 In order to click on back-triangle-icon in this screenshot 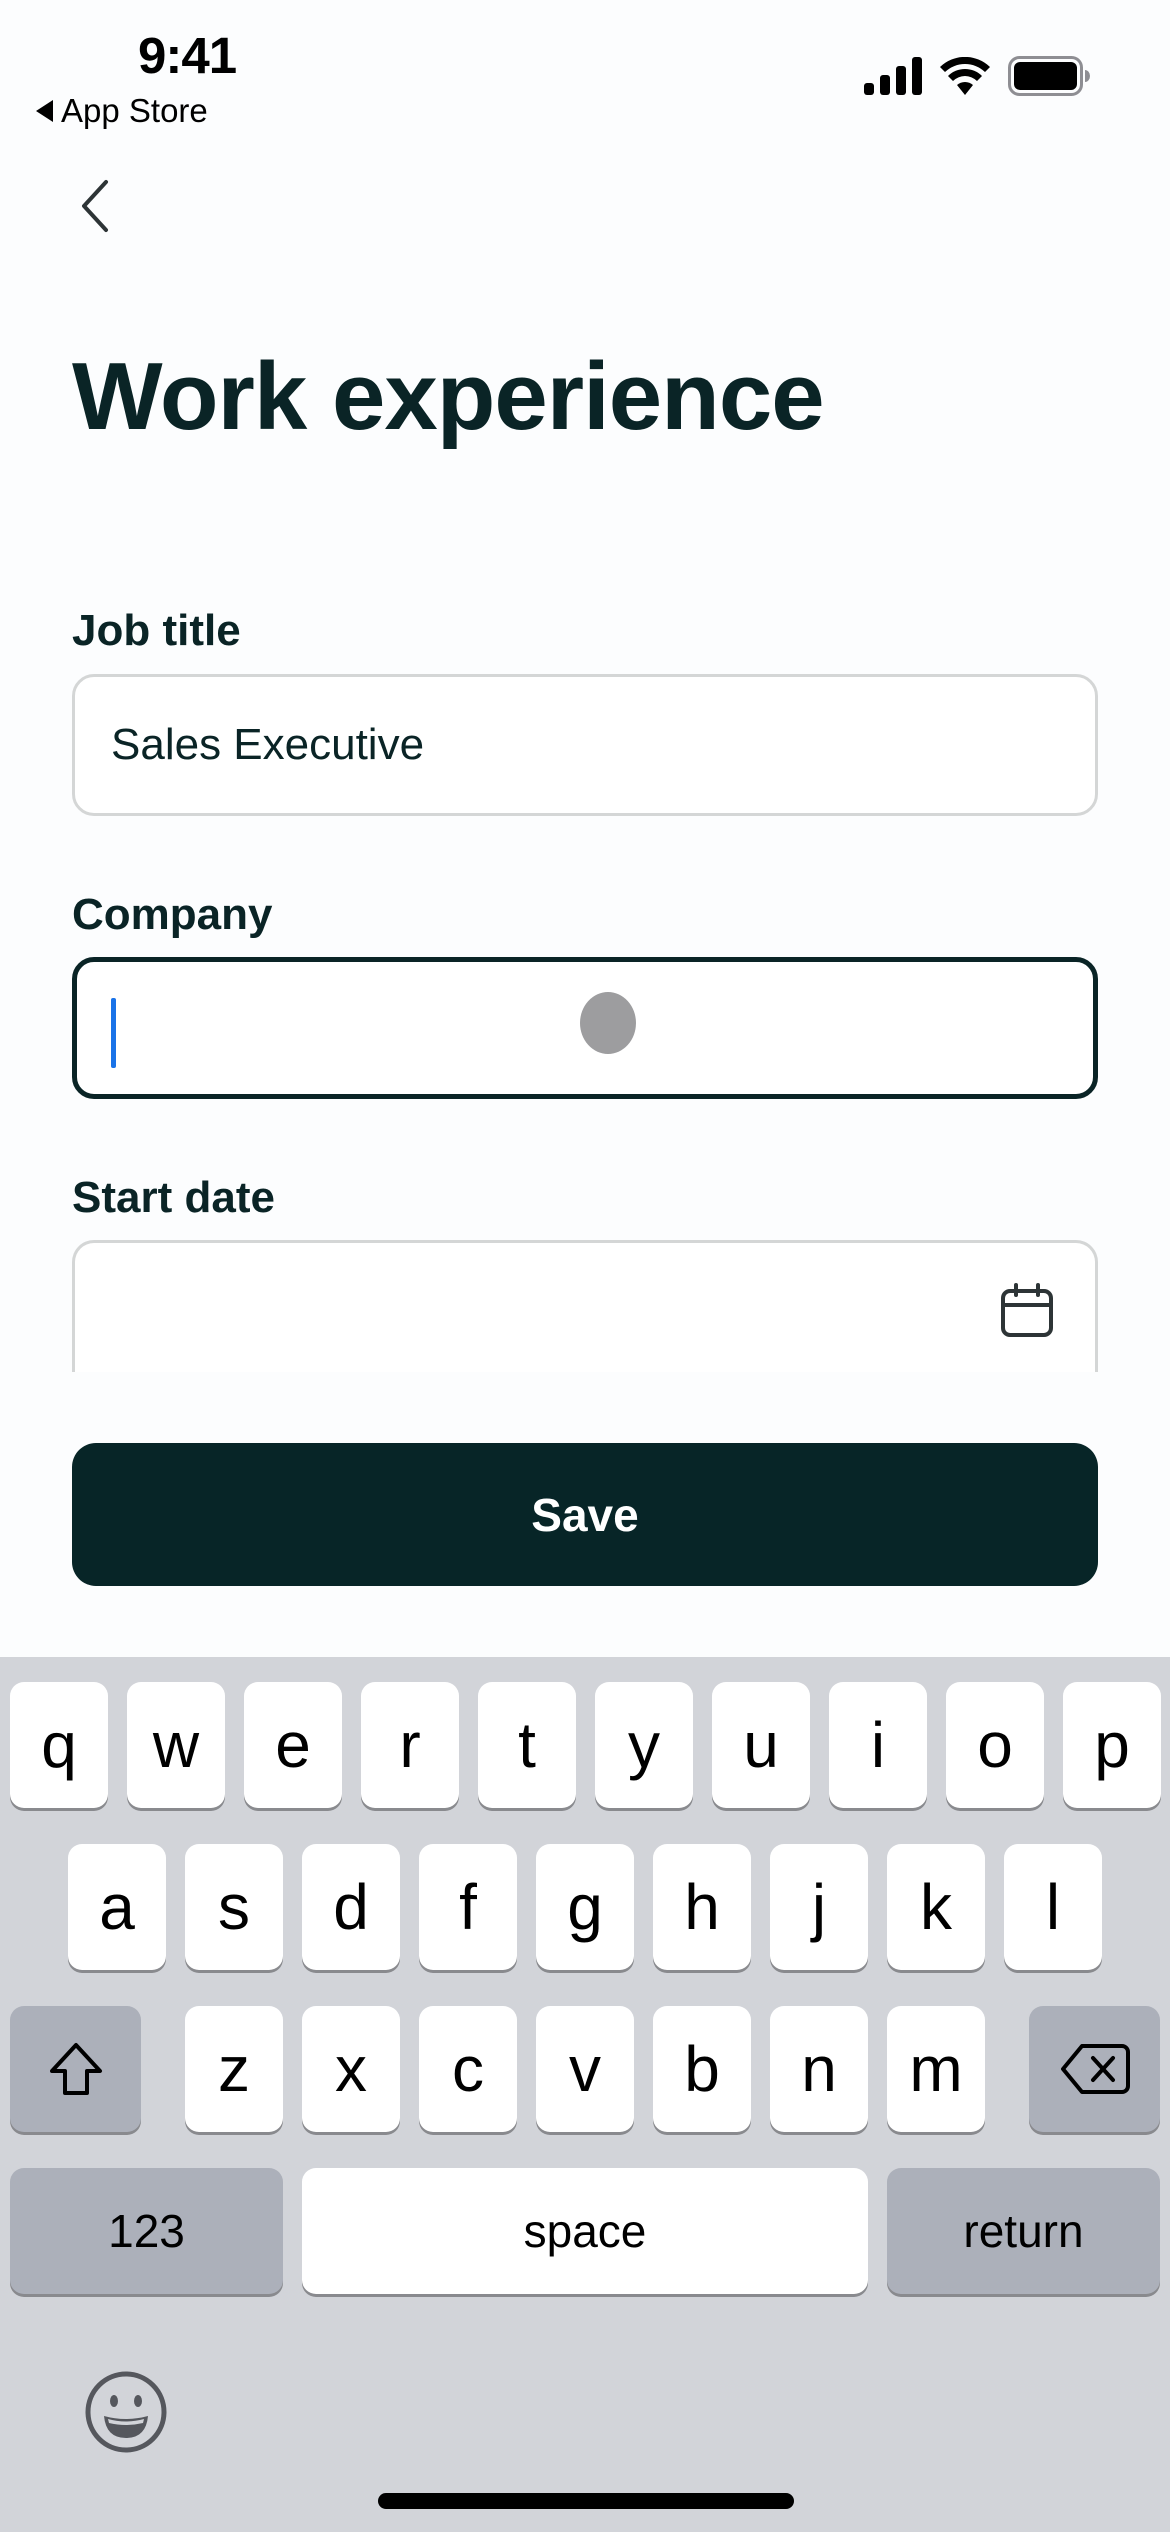, I will do `click(44, 111)`.